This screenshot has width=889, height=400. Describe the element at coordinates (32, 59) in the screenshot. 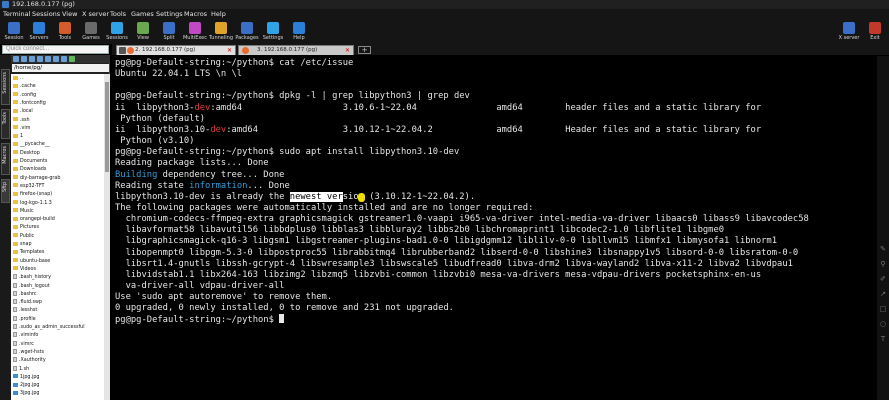

I see `download-icon` at that location.